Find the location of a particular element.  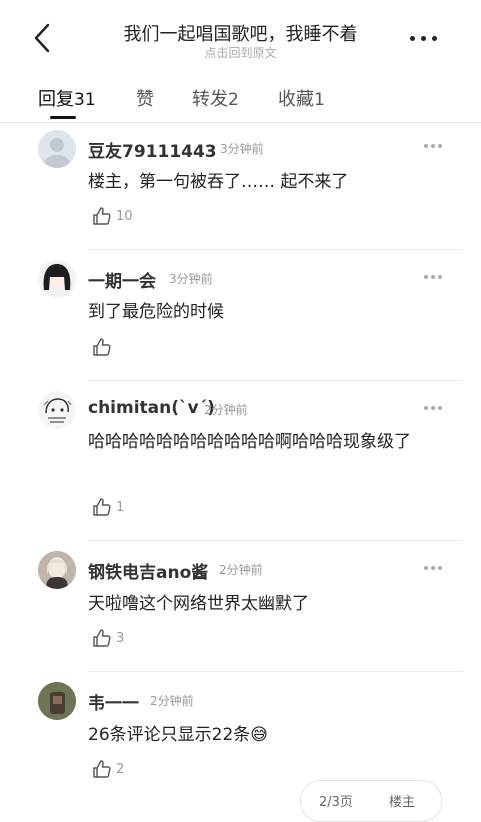

active-tab-indicator is located at coordinates (63, 117).